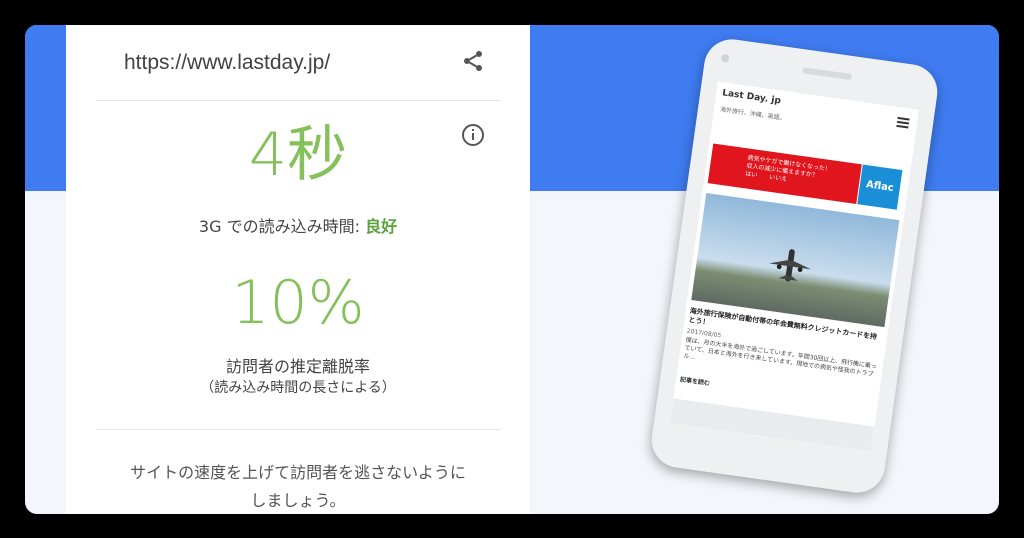 This screenshot has width=1024, height=538. Describe the element at coordinates (725, 58) in the screenshot. I see `phone-camera` at that location.